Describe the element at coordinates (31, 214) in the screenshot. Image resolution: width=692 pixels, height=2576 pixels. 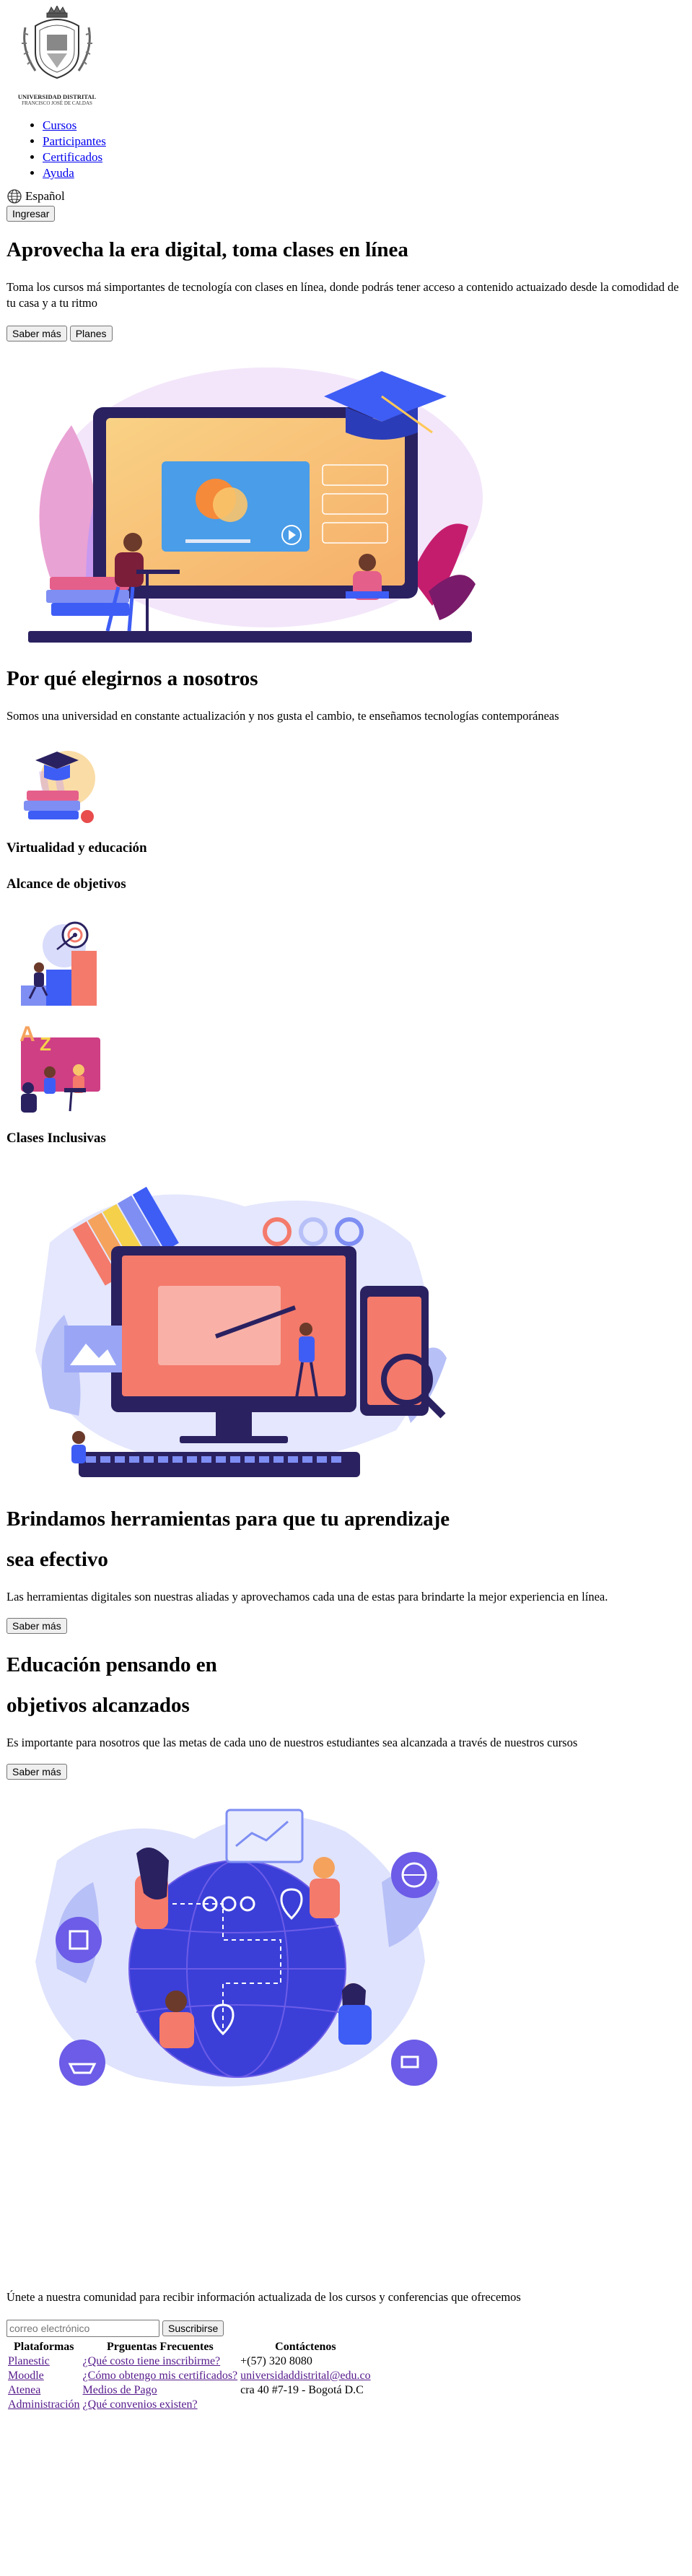
I see `login-button: Ingresar` at that location.